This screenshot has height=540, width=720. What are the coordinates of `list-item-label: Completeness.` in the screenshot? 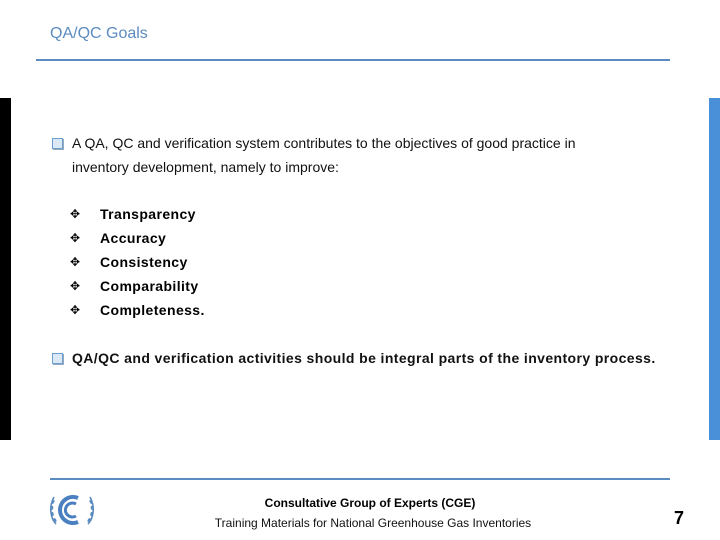 It's located at (152, 310).